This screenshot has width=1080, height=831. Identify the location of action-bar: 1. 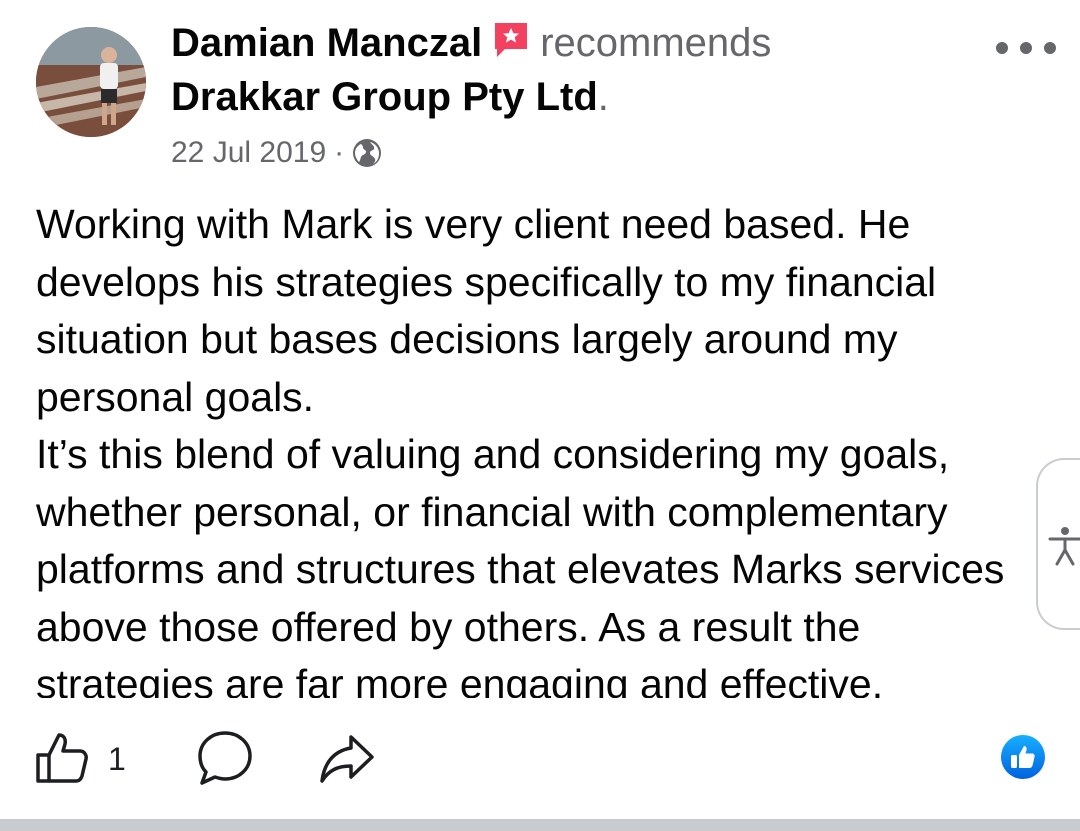
(540, 760).